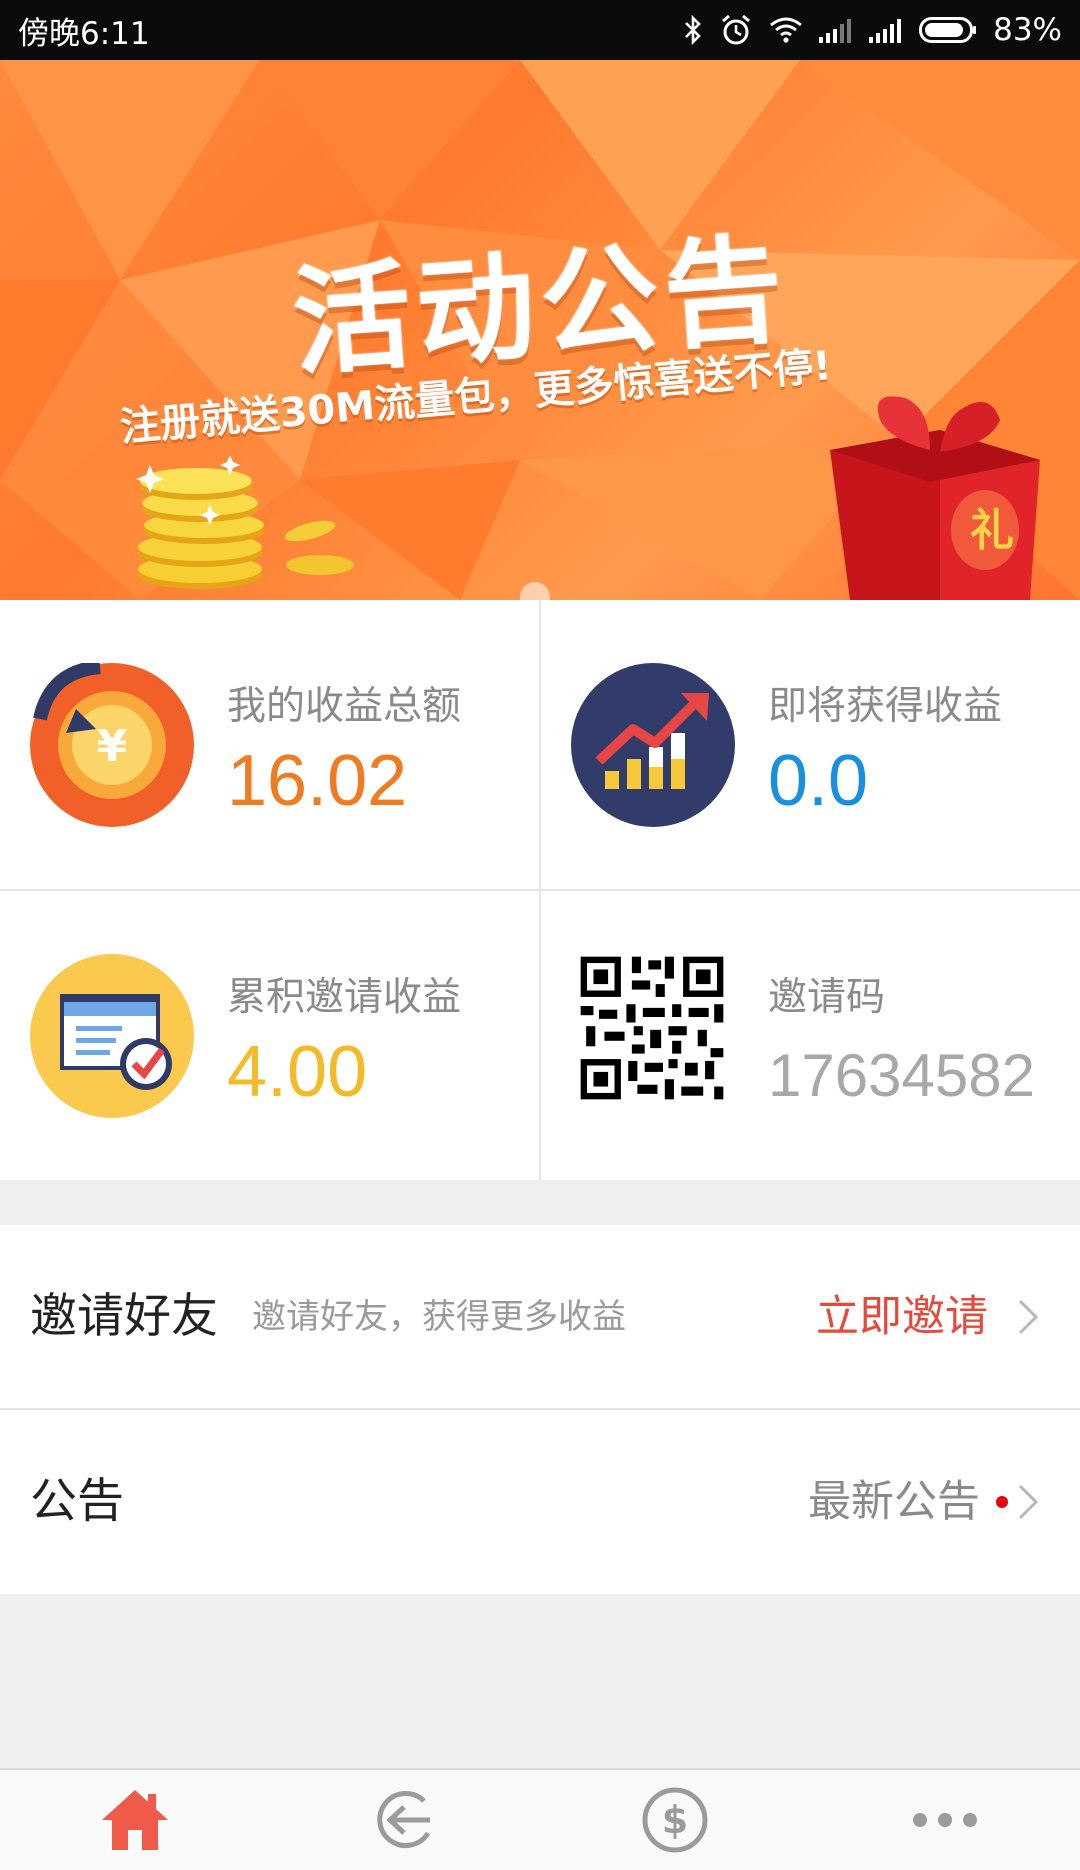 The height and width of the screenshot is (1870, 1080). I want to click on dollar-icon: $, so click(675, 1820).